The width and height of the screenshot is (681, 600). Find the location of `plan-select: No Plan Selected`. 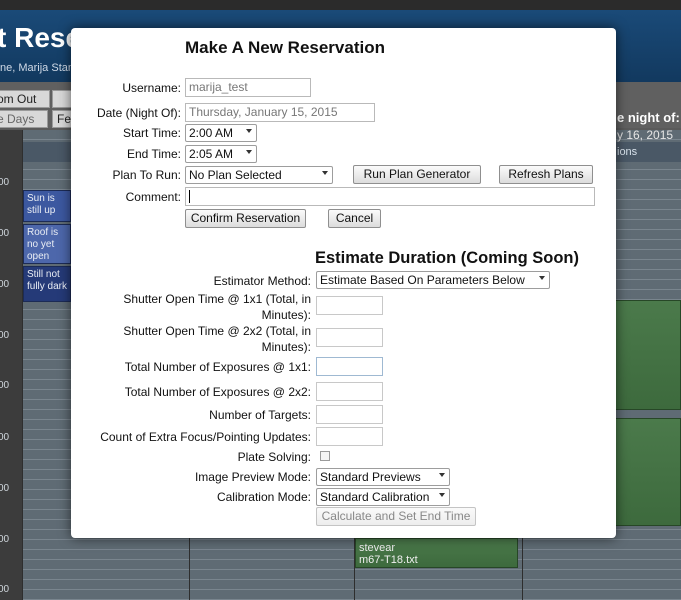

plan-select: No Plan Selected is located at coordinates (259, 175).